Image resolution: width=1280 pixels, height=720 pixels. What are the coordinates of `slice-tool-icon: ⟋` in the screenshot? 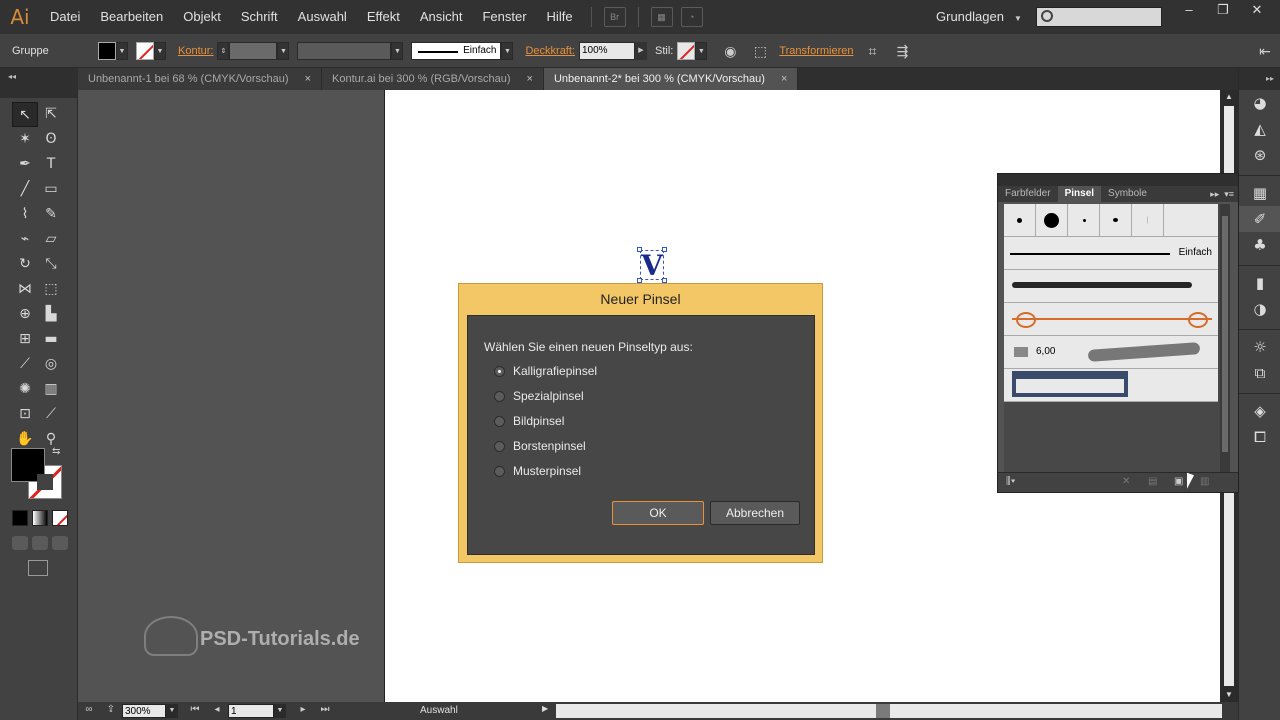 It's located at (51, 414).